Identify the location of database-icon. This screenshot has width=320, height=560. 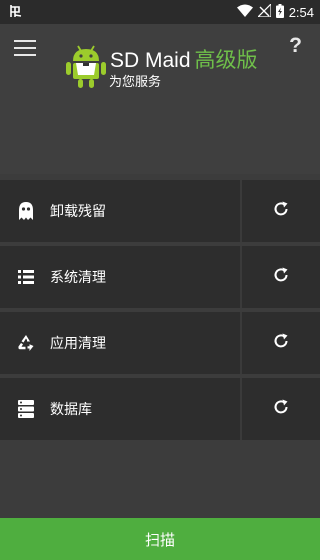
(26, 409).